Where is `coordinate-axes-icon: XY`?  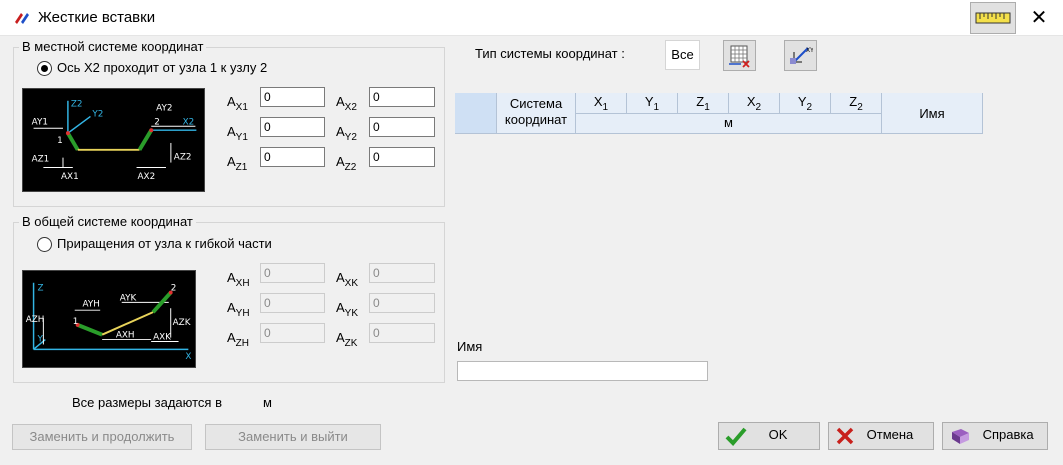 coordinate-axes-icon: XY is located at coordinates (802, 55).